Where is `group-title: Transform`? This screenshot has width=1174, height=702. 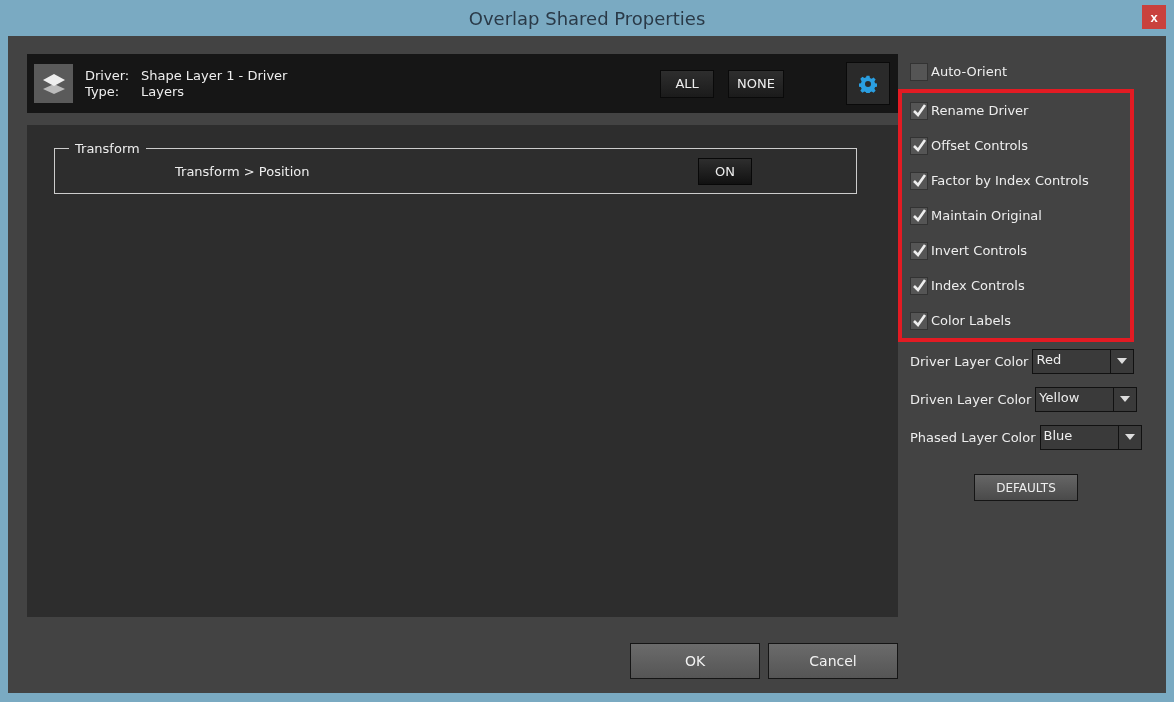 group-title: Transform is located at coordinates (107, 148).